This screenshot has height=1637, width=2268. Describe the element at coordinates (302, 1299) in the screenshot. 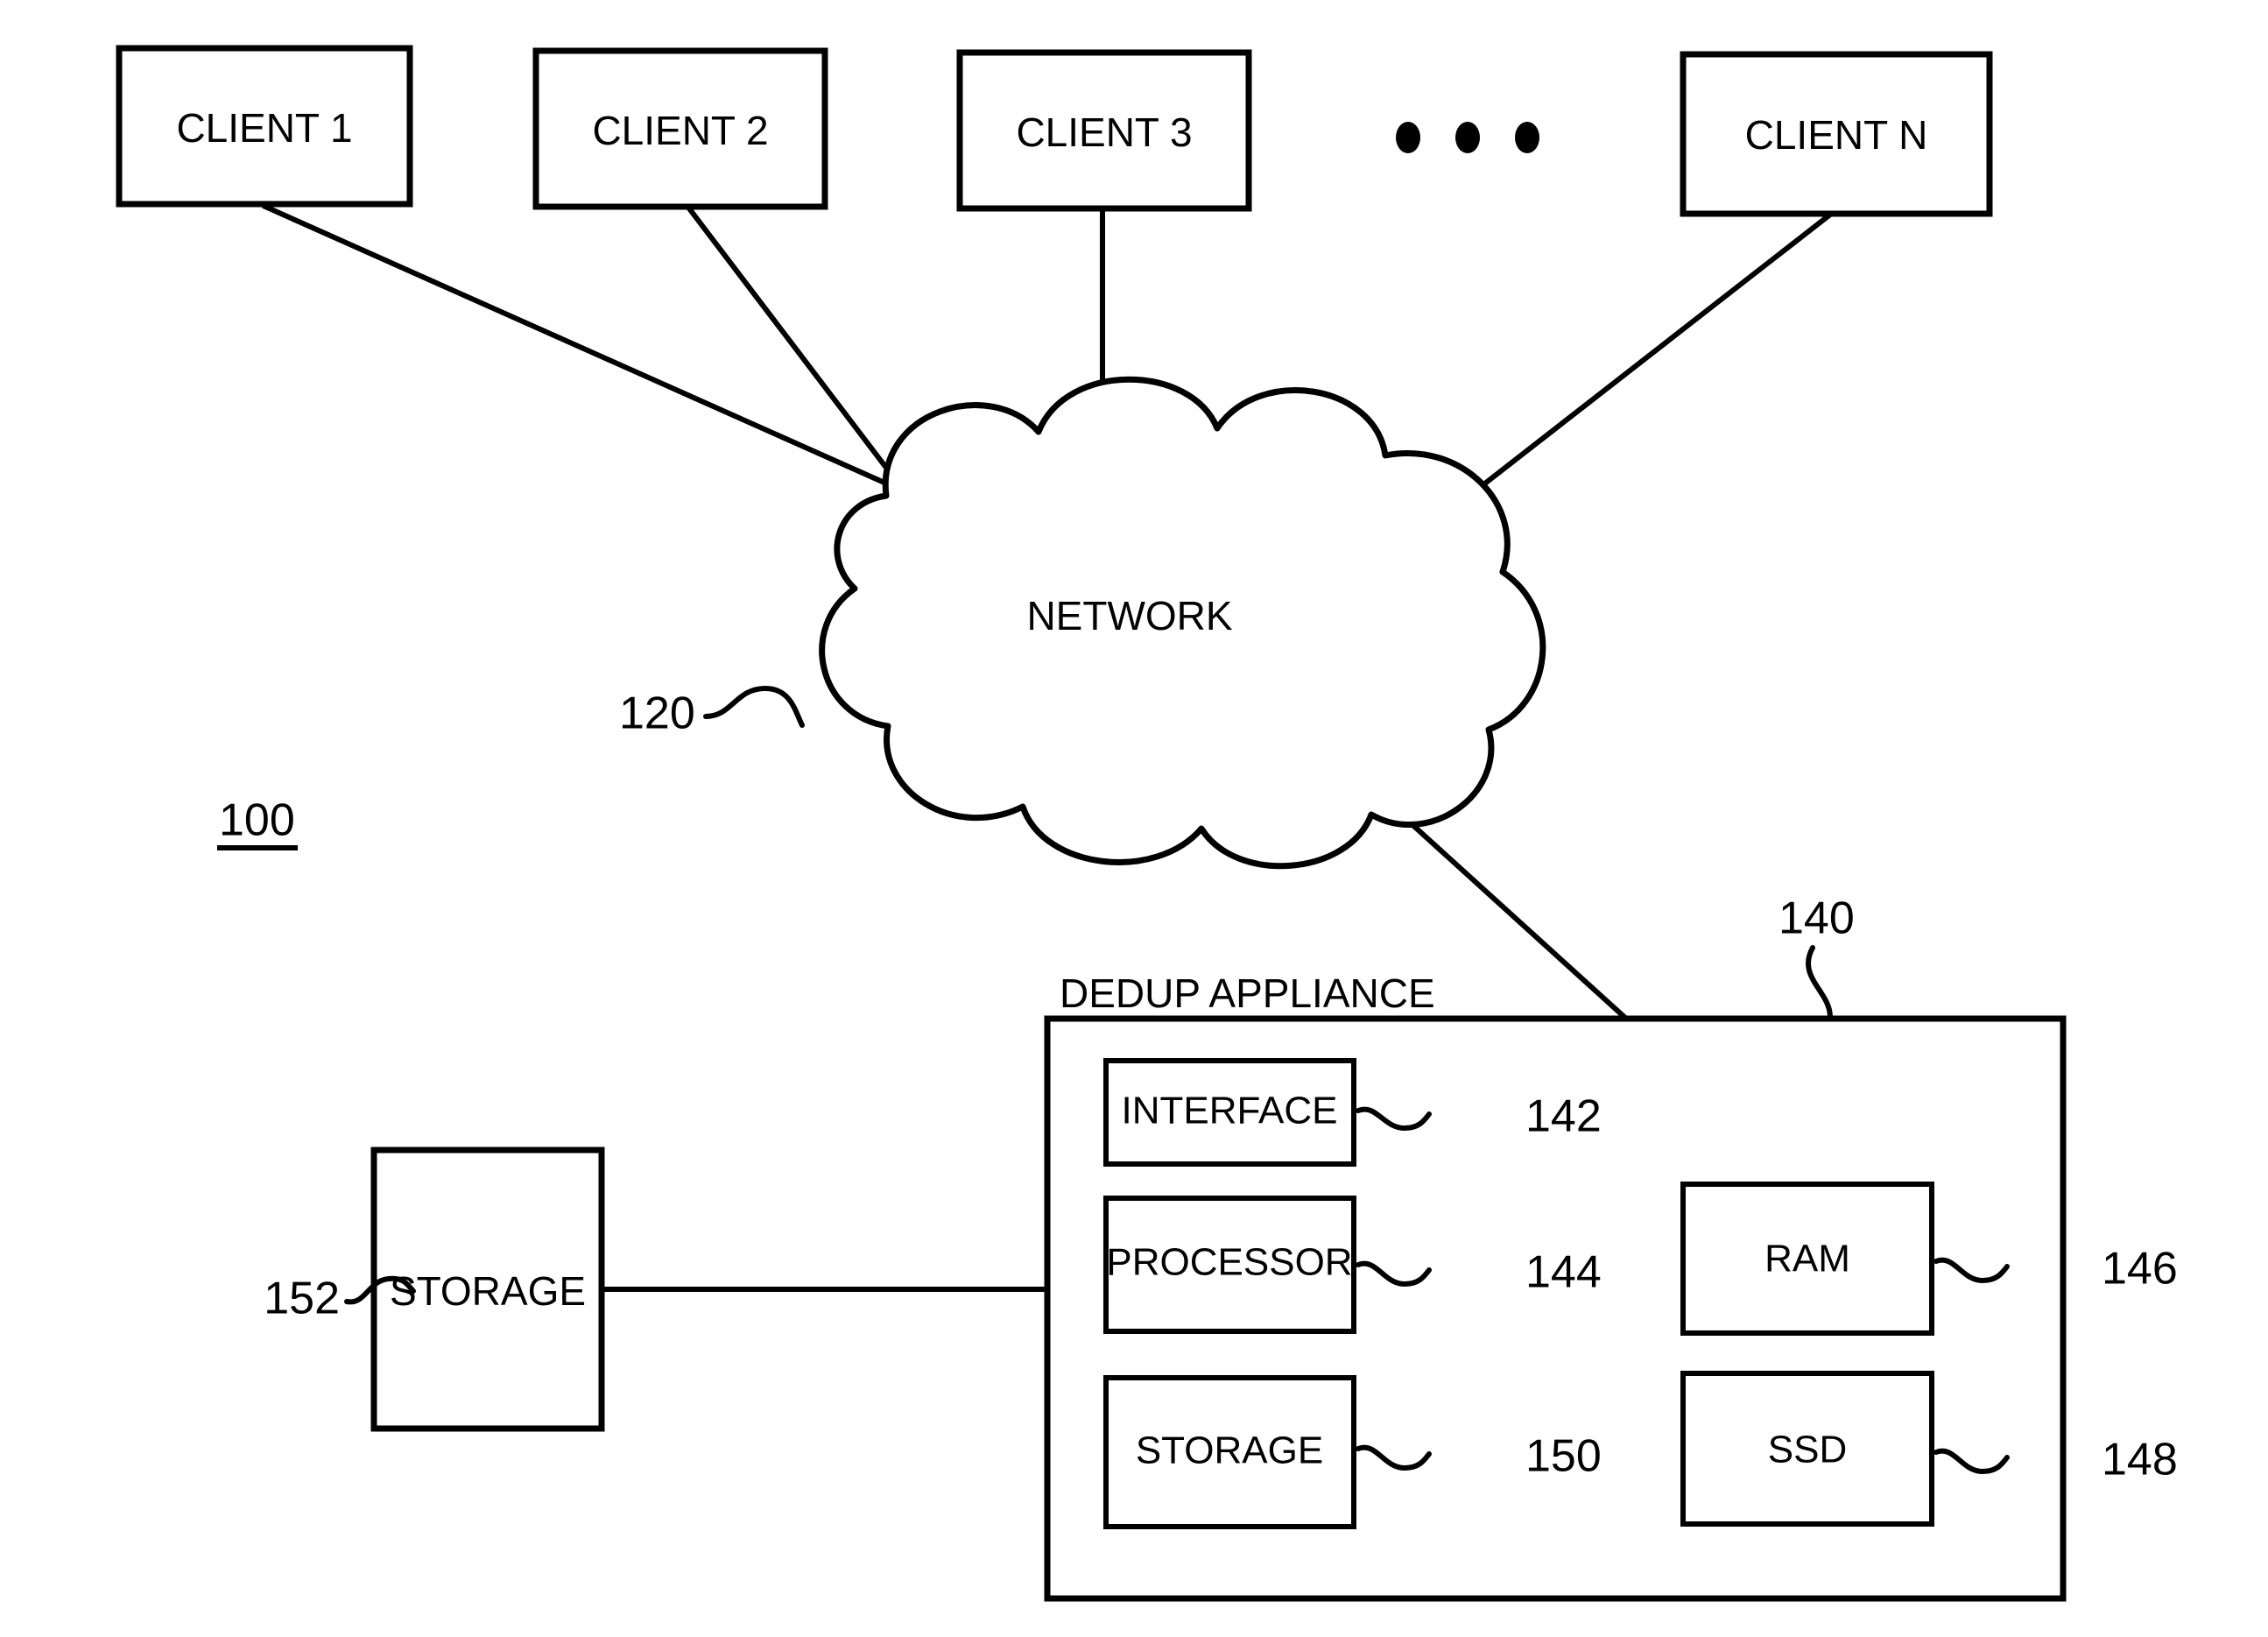

I see `ref-152-number: 152` at that location.